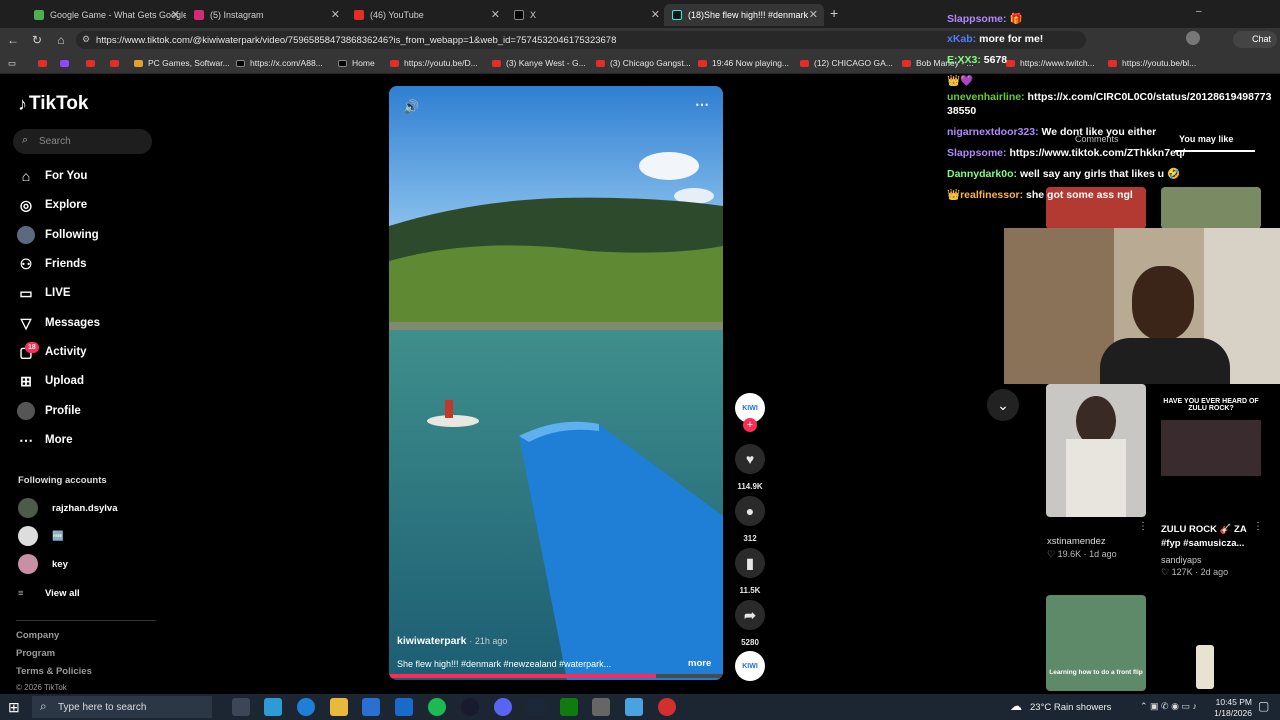 The width and height of the screenshot is (1280, 720). What do you see at coordinates (750, 425) in the screenshot?
I see `follow-plus-icon: +` at bounding box center [750, 425].